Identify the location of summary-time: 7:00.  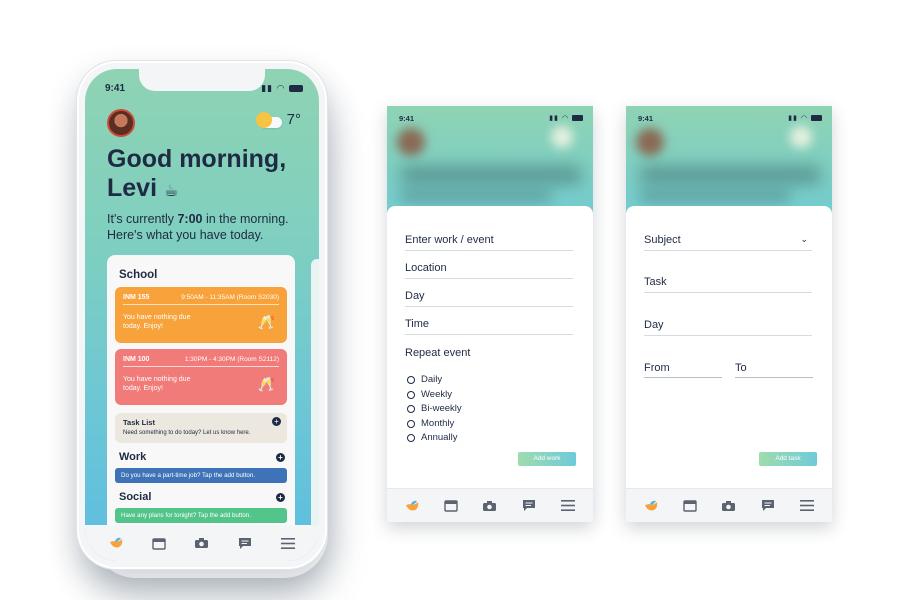
(190, 219).